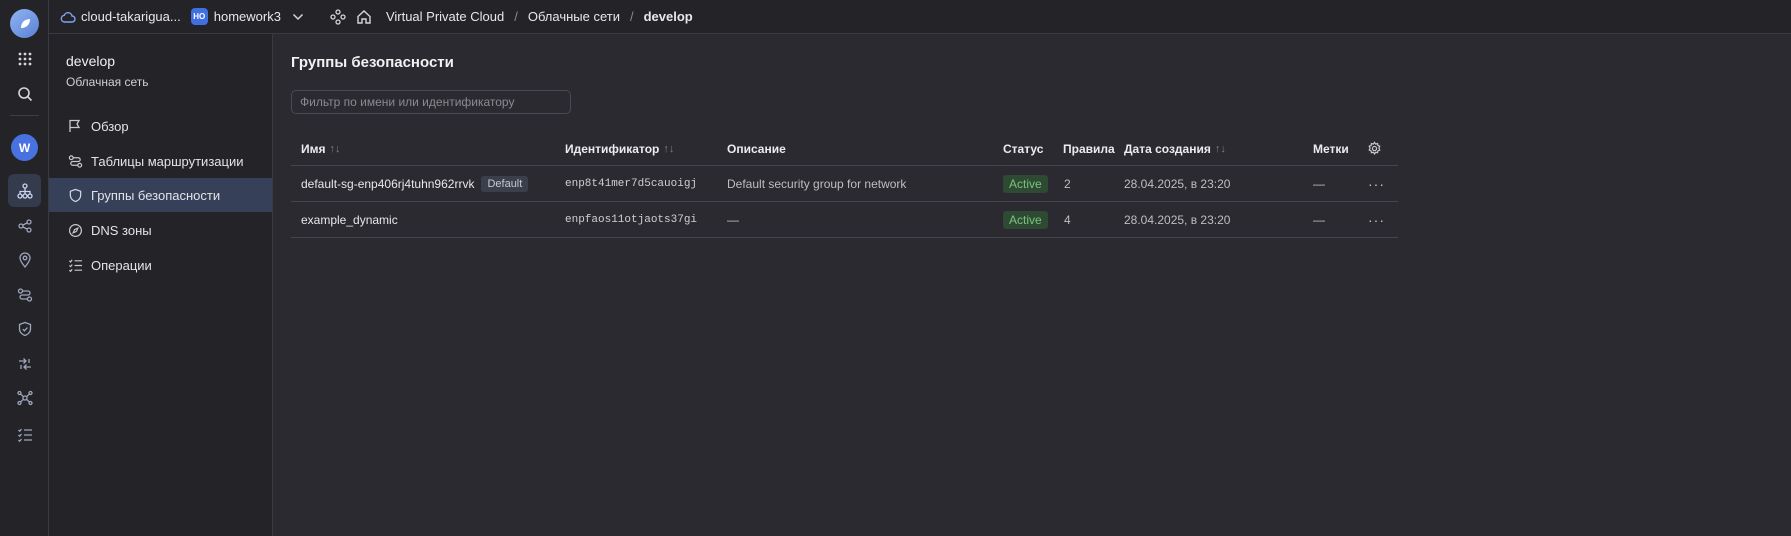 The width and height of the screenshot is (1791, 536). Describe the element at coordinates (199, 16) in the screenshot. I see `folder-badge: НО` at that location.